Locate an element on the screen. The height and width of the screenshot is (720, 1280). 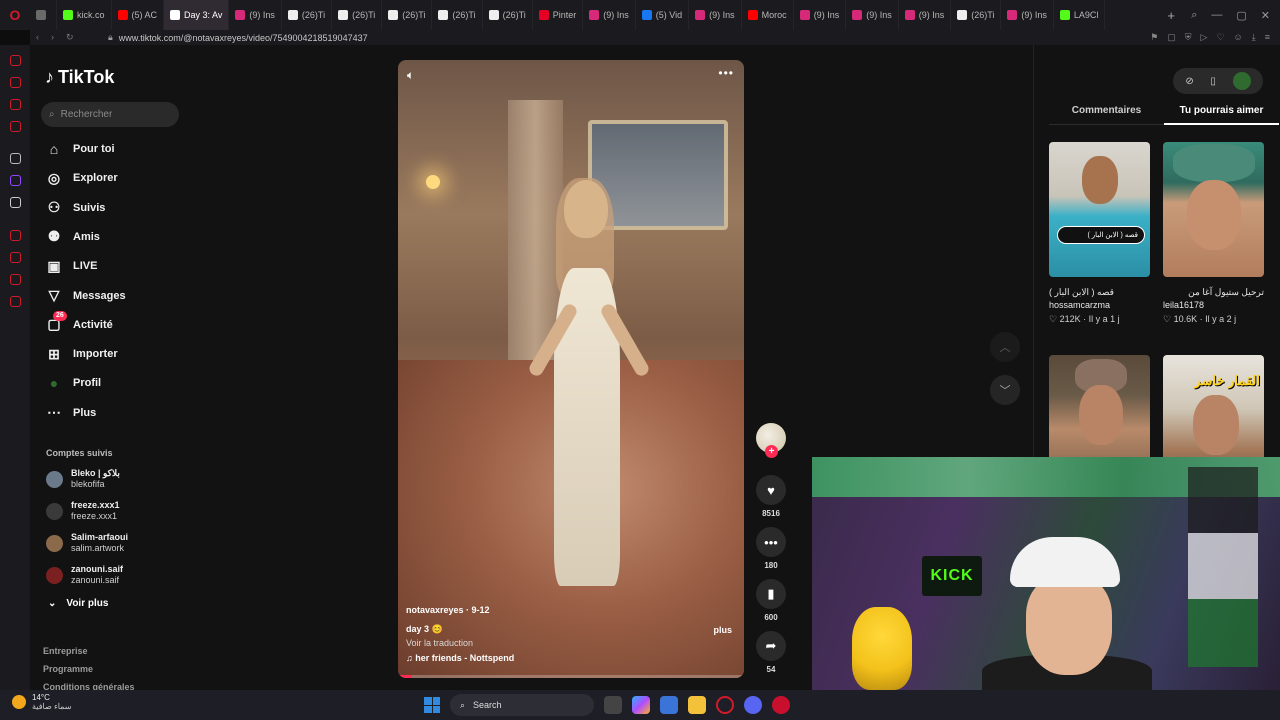
video-progress-bar is located at coordinates (571, 676).